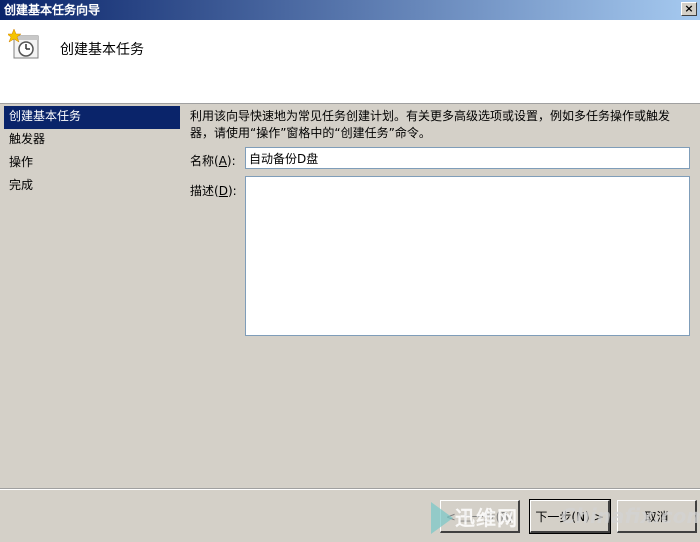 The width and height of the screenshot is (700, 542). Describe the element at coordinates (102, 50) in the screenshot. I see `page-title: 创建基本任务` at that location.